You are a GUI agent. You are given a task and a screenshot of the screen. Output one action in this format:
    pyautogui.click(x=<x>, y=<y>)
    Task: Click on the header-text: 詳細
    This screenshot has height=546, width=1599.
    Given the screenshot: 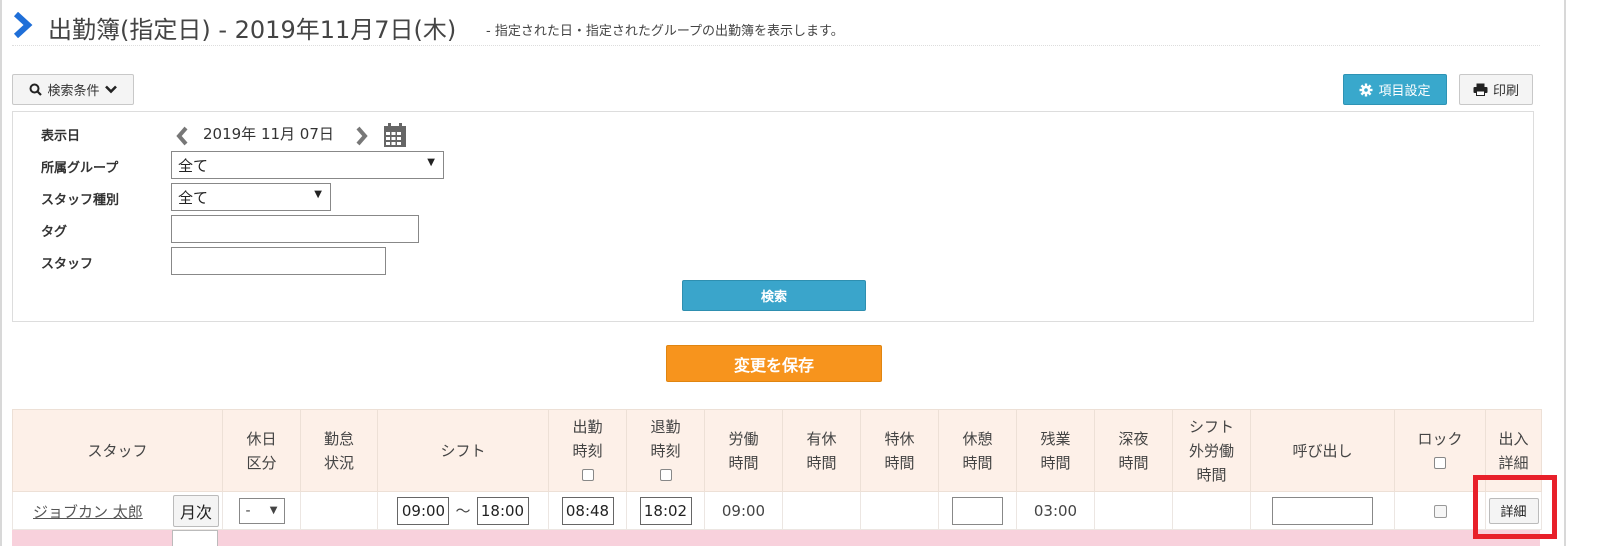 What is the action you would take?
    pyautogui.click(x=1513, y=462)
    